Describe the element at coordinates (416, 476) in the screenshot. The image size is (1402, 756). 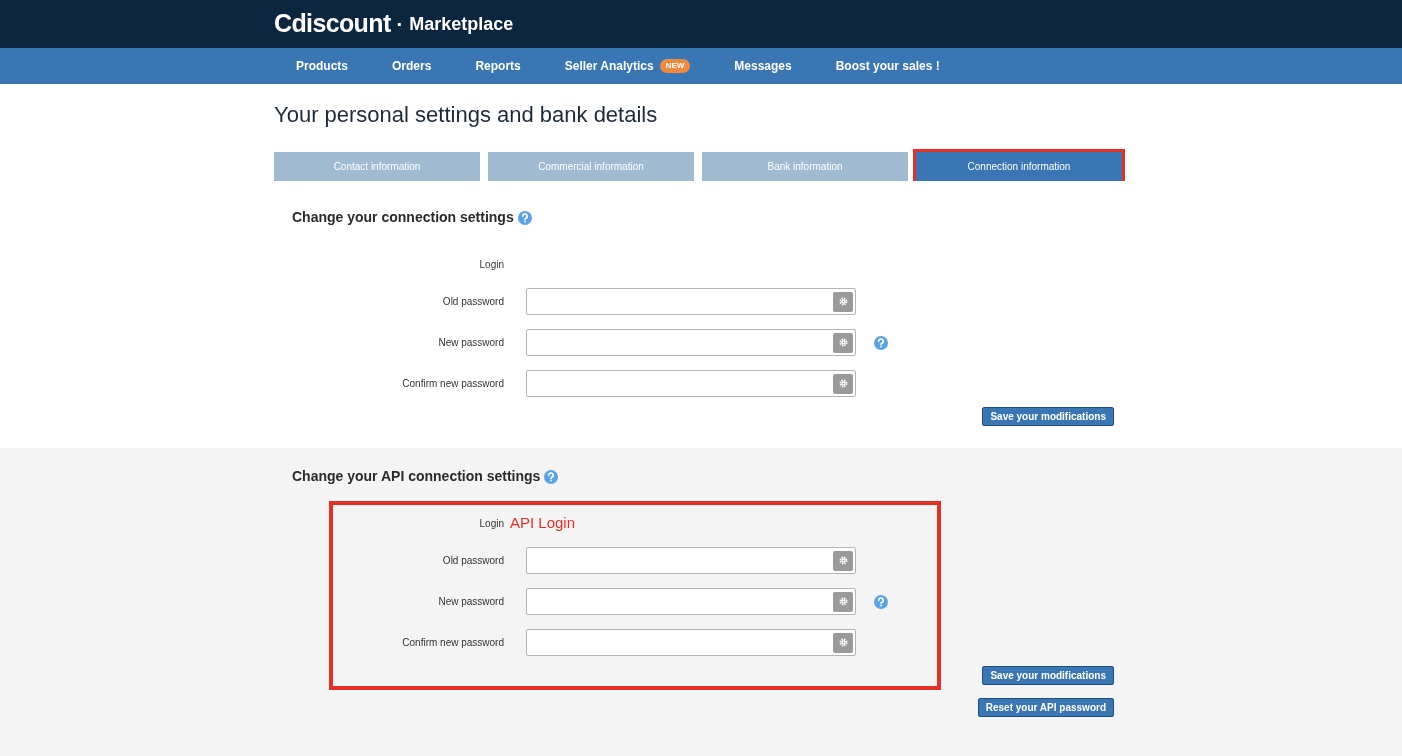
I see `section-heading: Change your API connection settings` at that location.